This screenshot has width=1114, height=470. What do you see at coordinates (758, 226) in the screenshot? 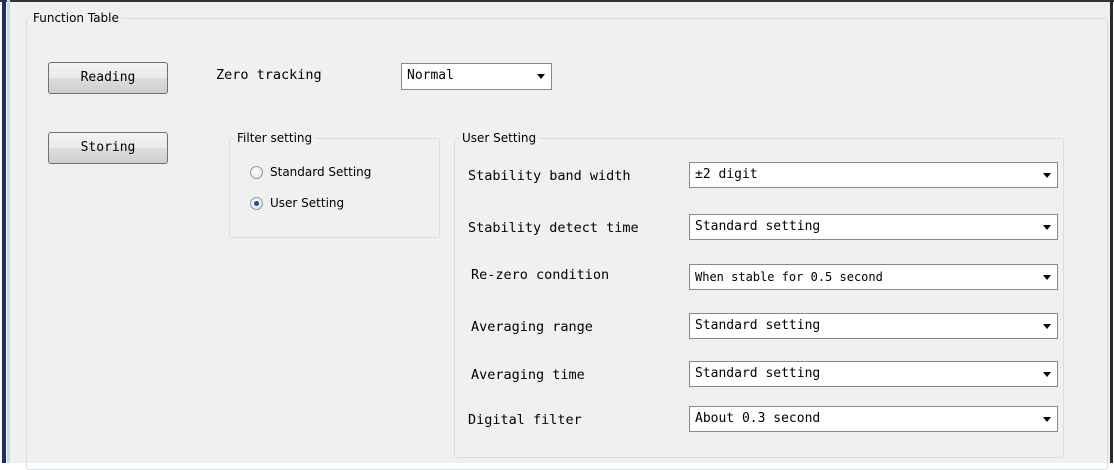
I see `stability-detect-time-value: Standard setting` at bounding box center [758, 226].